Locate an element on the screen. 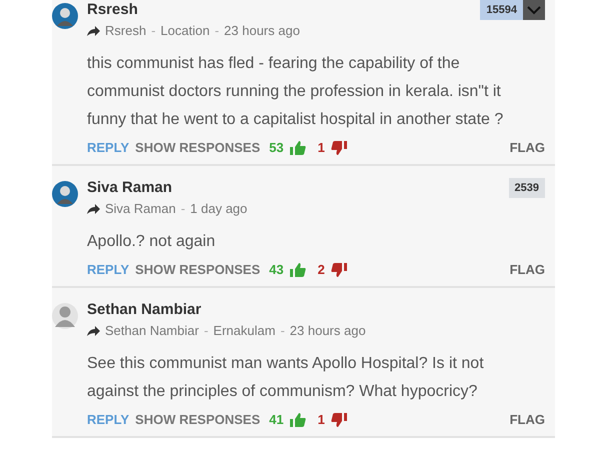 This screenshot has height=450, width=600. comment-text: See this communist man wants Apollo Hospital? Is it not against the principles of communism? What hypocricy? is located at coordinates (286, 378).